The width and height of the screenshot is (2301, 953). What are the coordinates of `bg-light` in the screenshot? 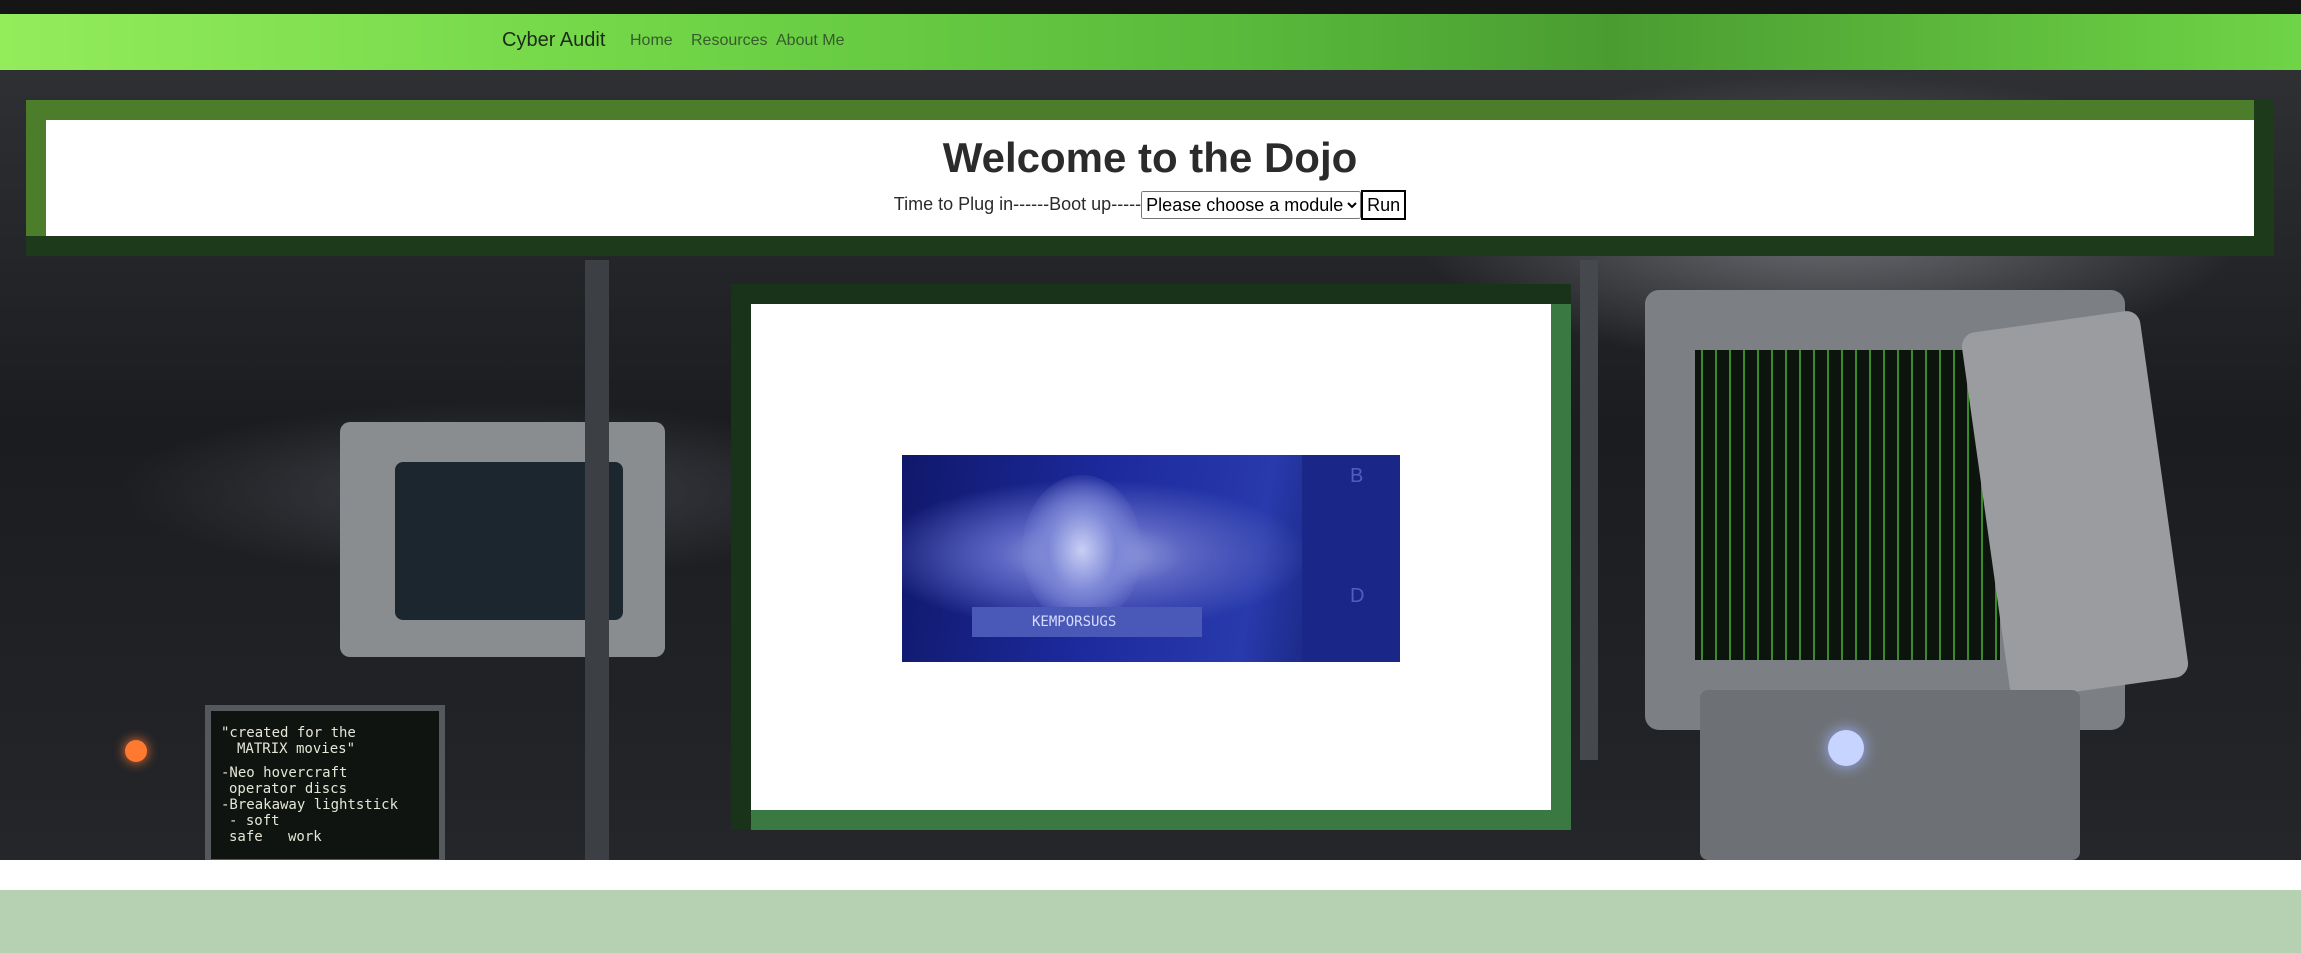 It's located at (1846, 748).